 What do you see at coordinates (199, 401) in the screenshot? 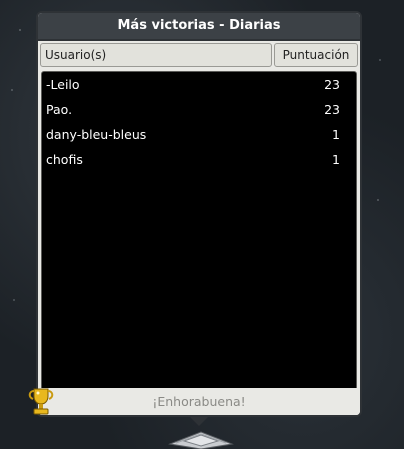
I see `footer-message: ¡Enhorabuena!` at bounding box center [199, 401].